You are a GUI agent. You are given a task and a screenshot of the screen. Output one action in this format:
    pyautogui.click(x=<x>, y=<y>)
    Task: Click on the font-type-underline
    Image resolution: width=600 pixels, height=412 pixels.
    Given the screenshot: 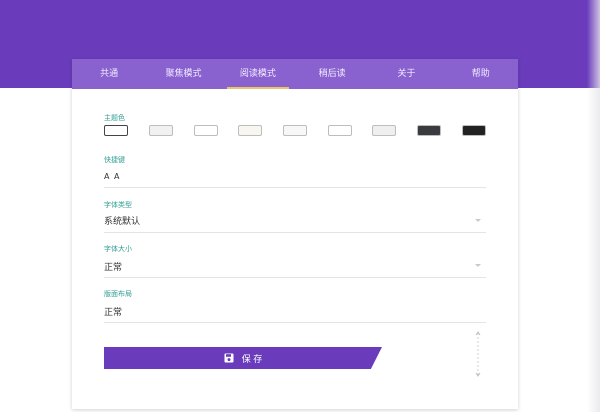 What is the action you would take?
    pyautogui.click(x=295, y=232)
    